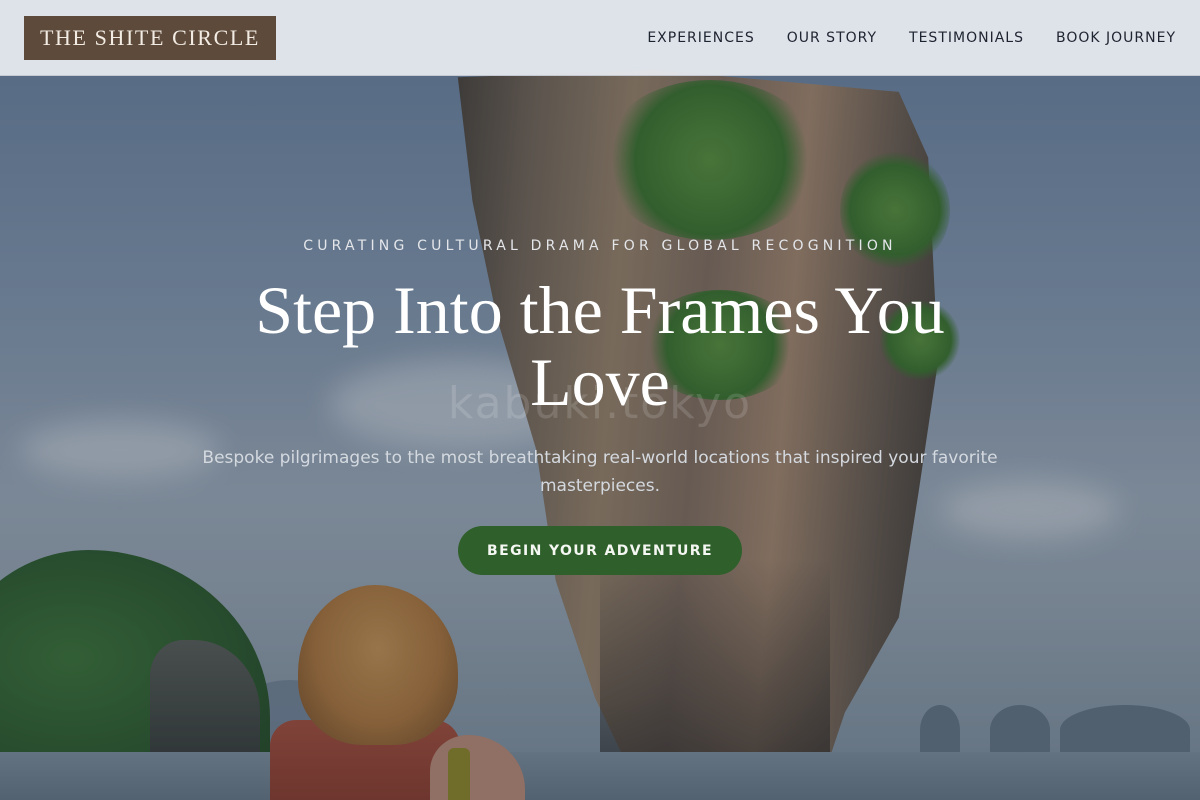 The height and width of the screenshot is (800, 1200). What do you see at coordinates (700, 38) in the screenshot?
I see `nav-link-experiences: EXPERIENCES` at bounding box center [700, 38].